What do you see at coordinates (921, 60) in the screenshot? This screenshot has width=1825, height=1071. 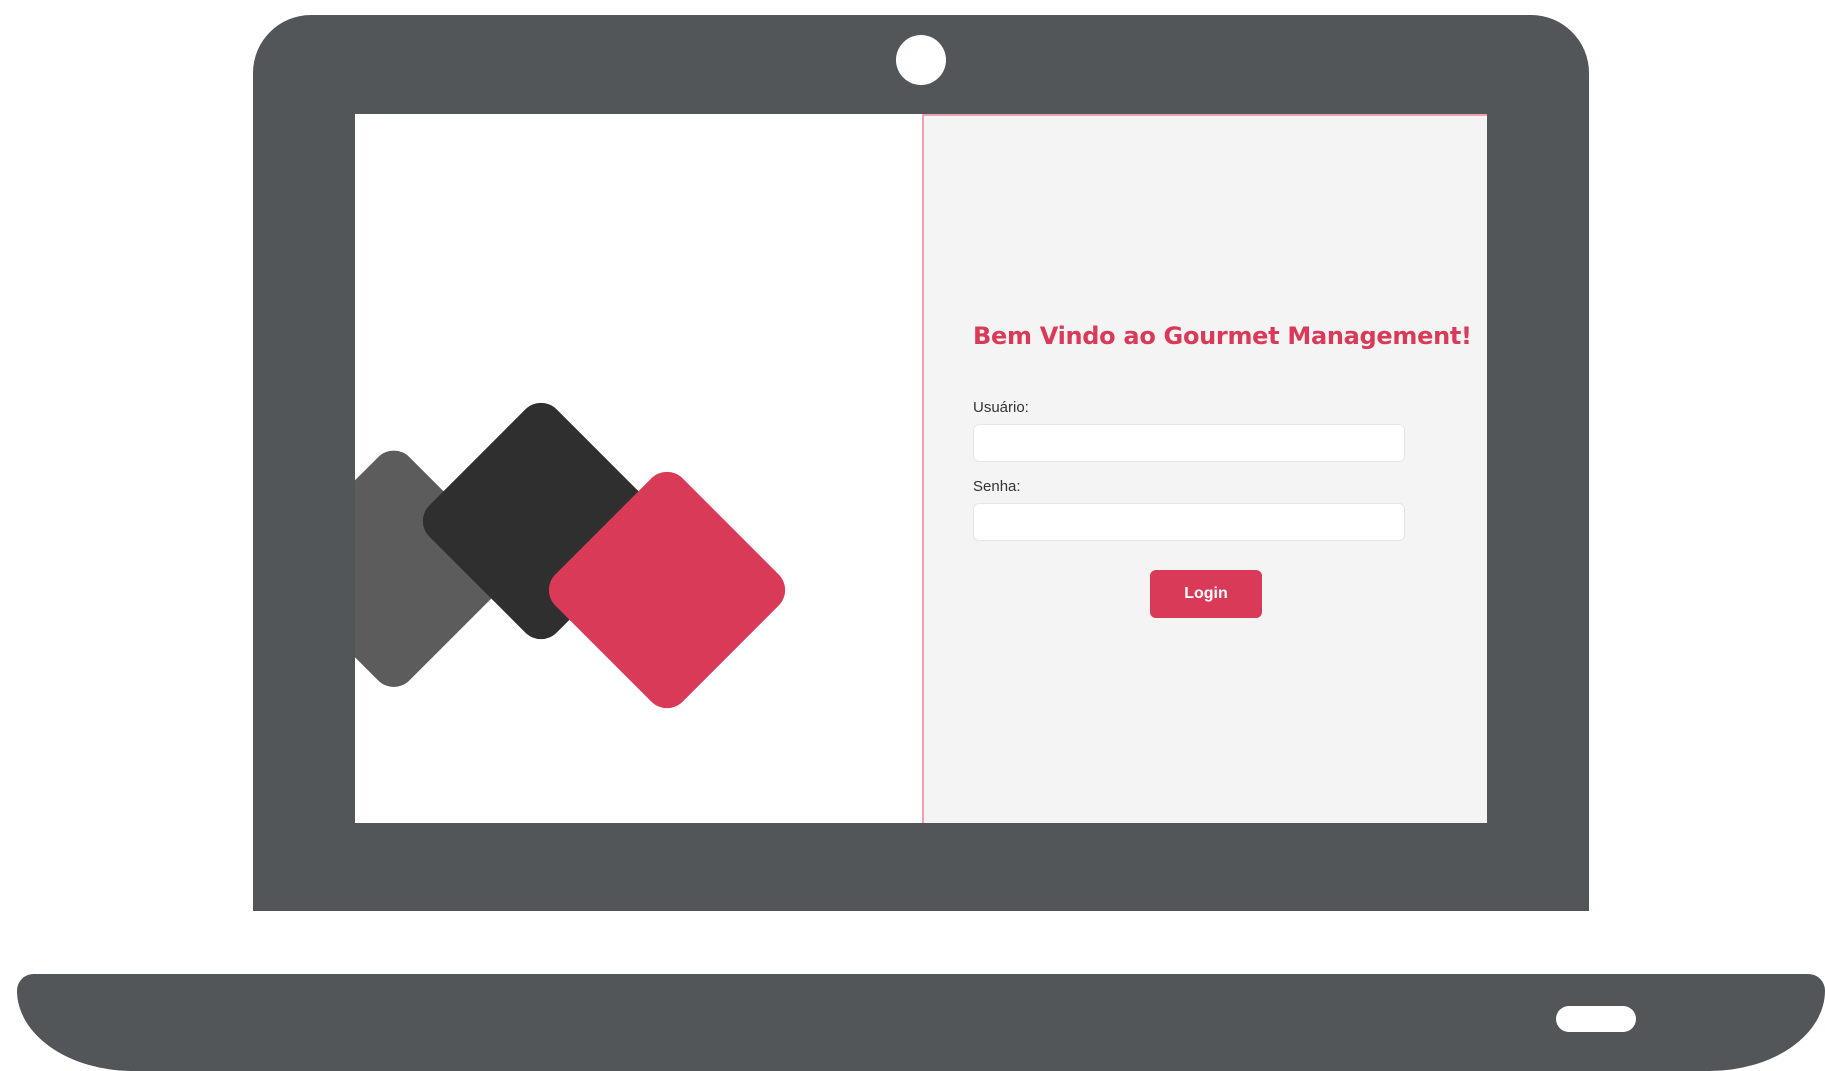 I see `webcam-icon` at bounding box center [921, 60].